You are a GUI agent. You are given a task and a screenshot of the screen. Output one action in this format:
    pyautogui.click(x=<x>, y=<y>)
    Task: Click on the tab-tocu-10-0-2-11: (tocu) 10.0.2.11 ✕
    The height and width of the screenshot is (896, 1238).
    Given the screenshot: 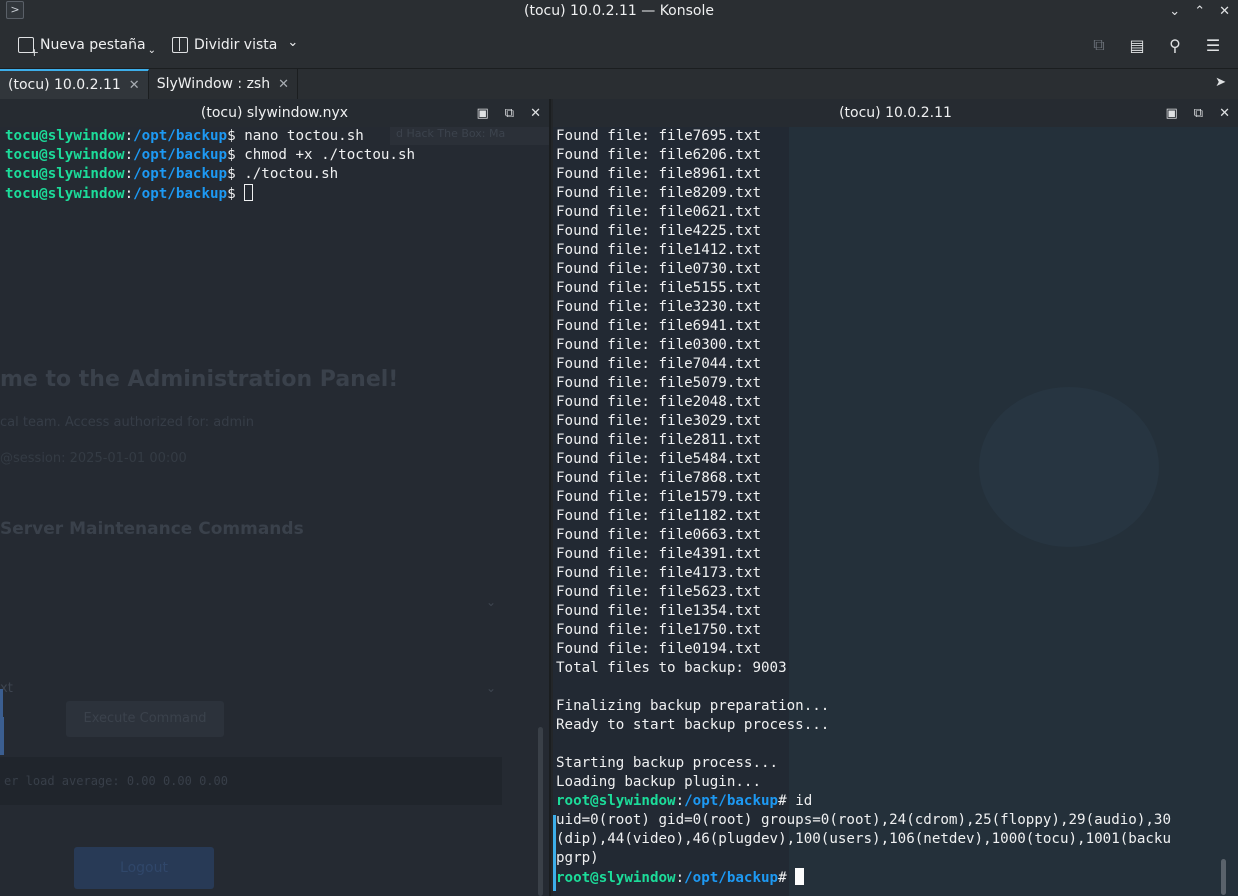 What is the action you would take?
    pyautogui.click(x=74, y=84)
    